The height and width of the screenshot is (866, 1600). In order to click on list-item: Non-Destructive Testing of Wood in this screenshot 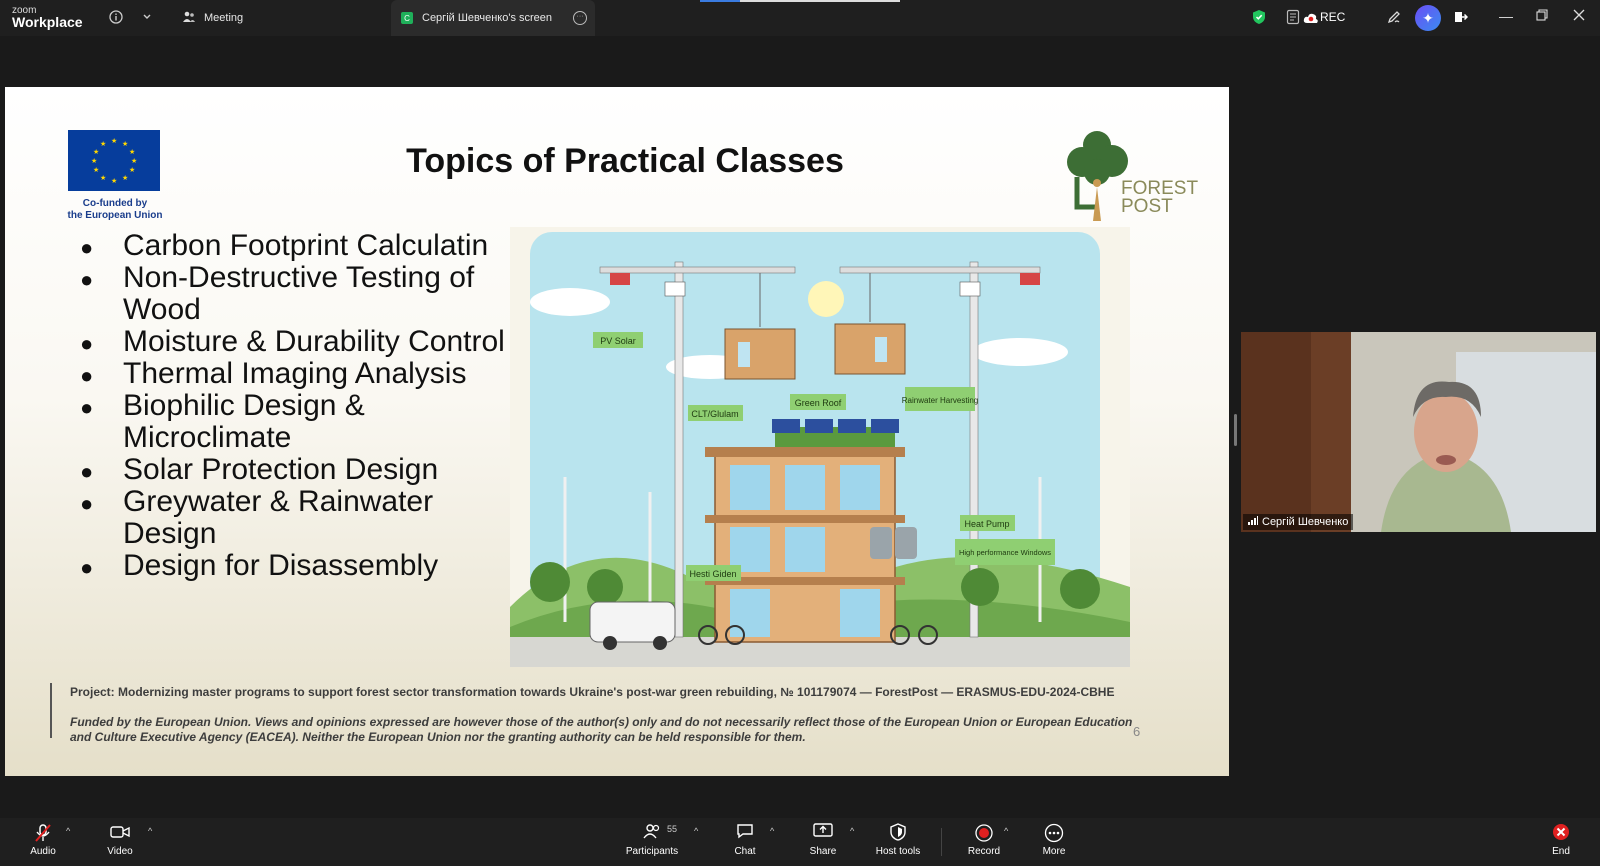, I will do `click(295, 294)`.